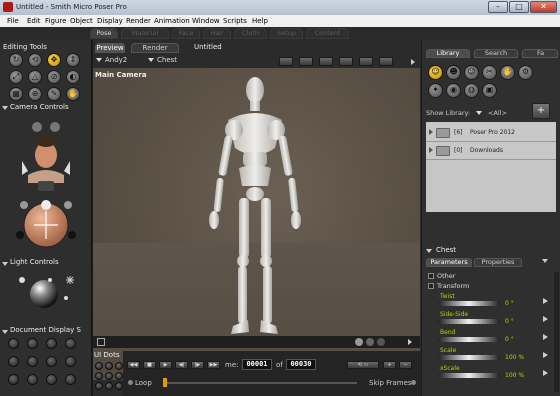 Image resolution: width=560 pixels, height=396 pixels. Describe the element at coordinates (165, 365) in the screenshot. I see `play-icon: ▶` at that location.